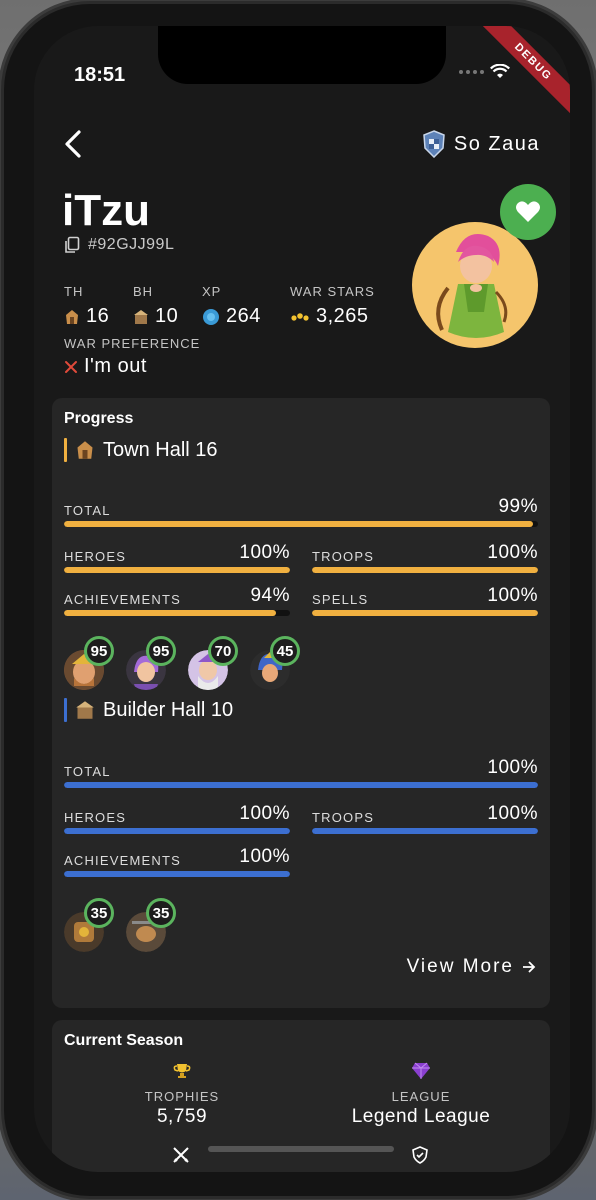 The height and width of the screenshot is (1200, 596). I want to click on clan-badge-icon, so click(434, 144).